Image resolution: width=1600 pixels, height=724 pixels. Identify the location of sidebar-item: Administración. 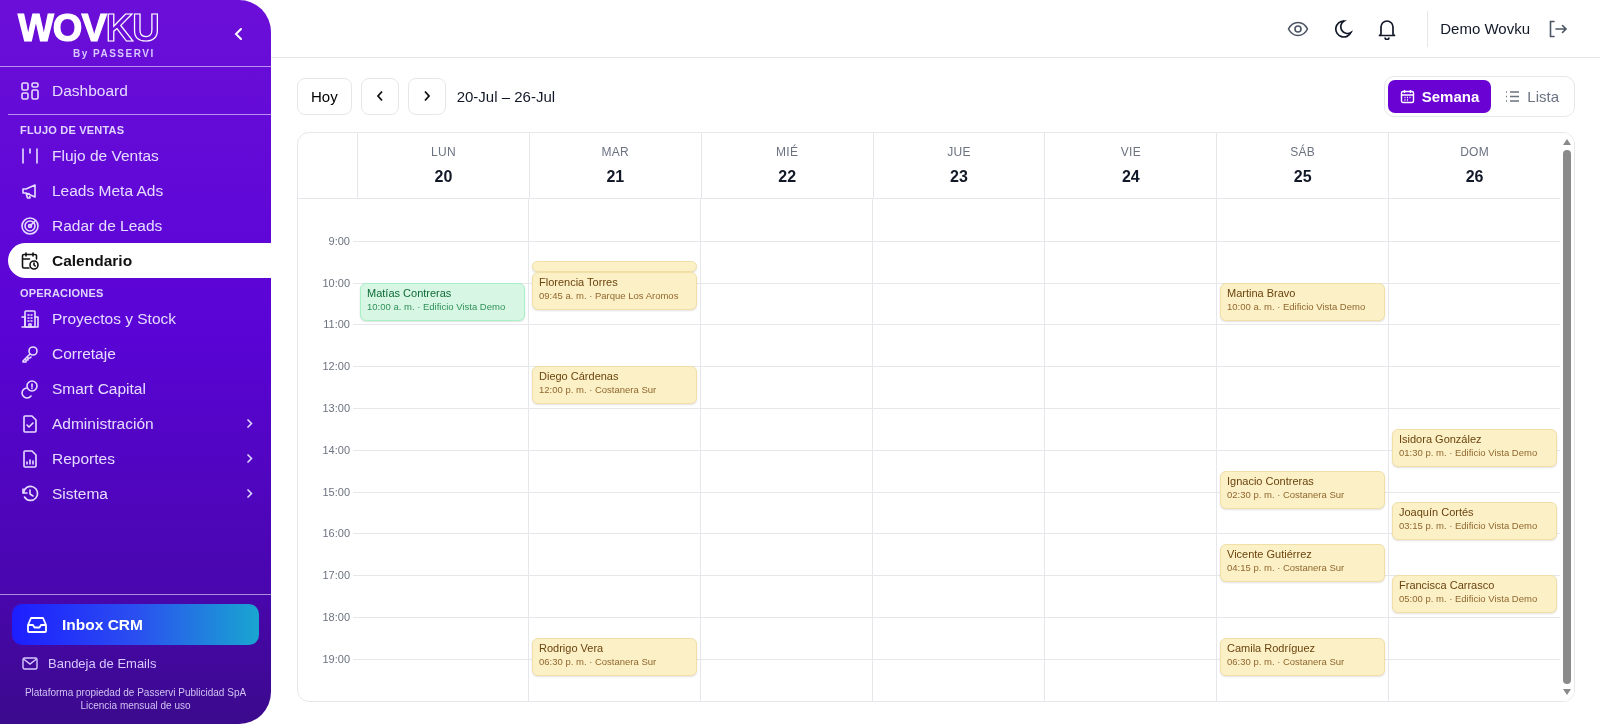
(139, 423).